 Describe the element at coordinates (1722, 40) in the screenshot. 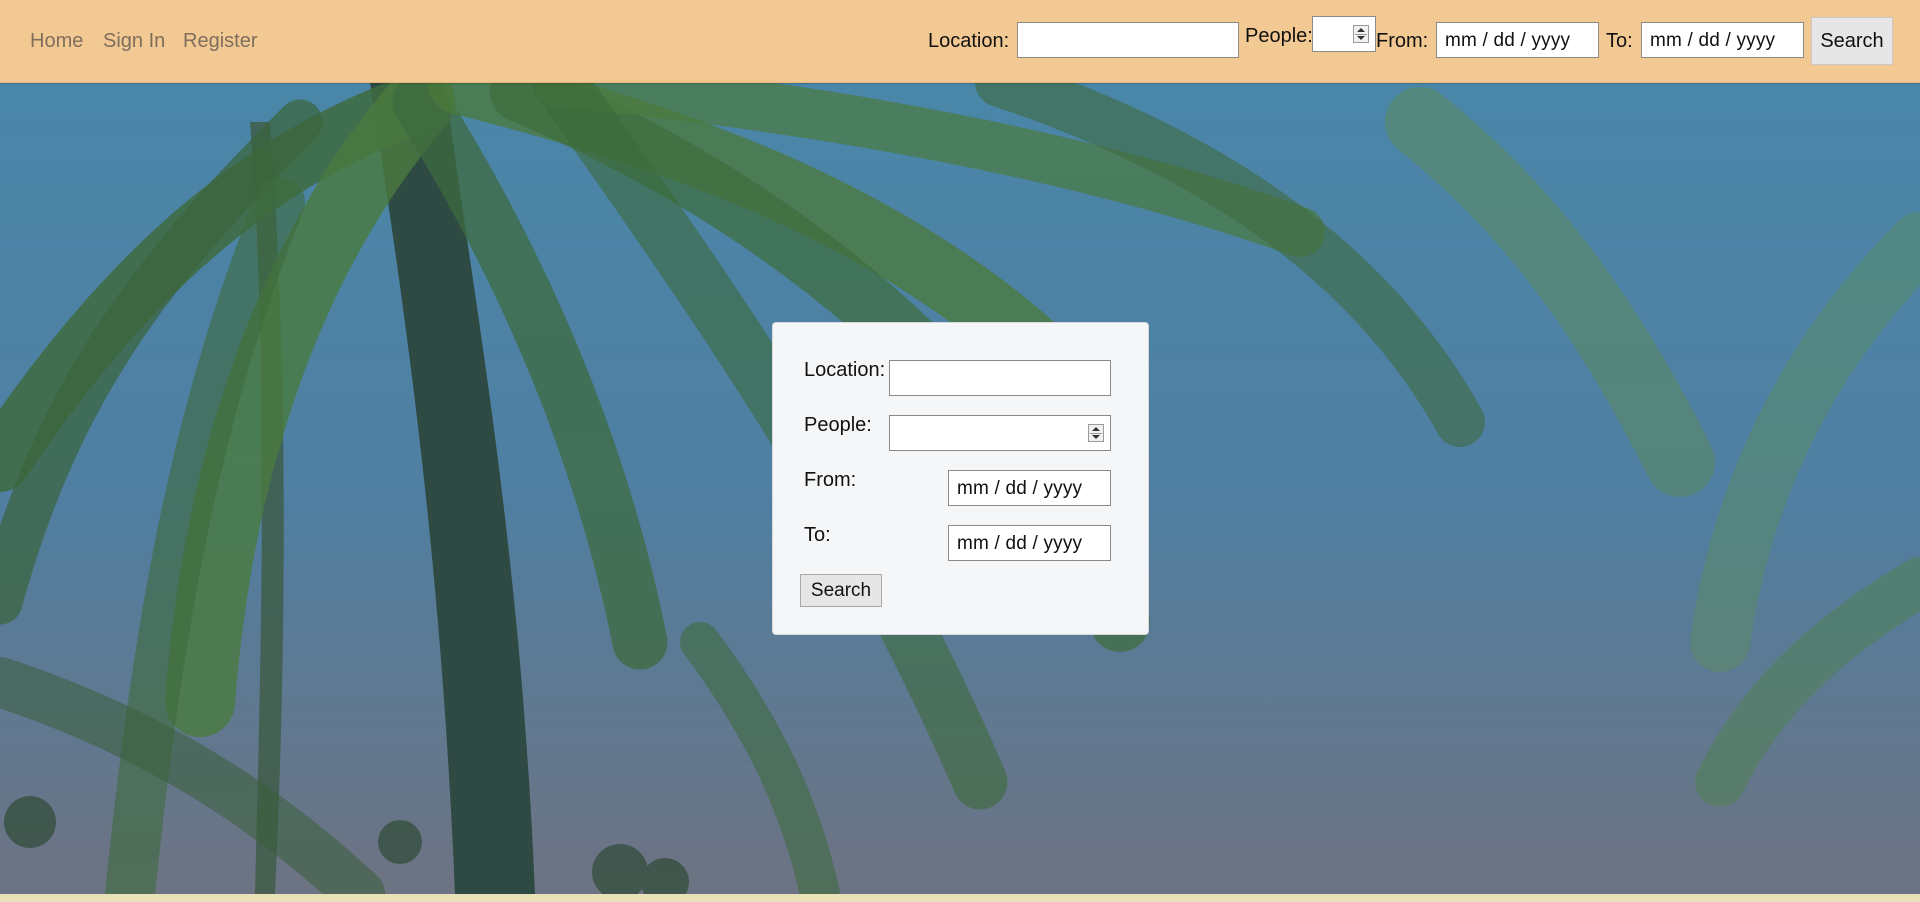

I see `nav-to-date-input: mm / dd / yyyy` at that location.